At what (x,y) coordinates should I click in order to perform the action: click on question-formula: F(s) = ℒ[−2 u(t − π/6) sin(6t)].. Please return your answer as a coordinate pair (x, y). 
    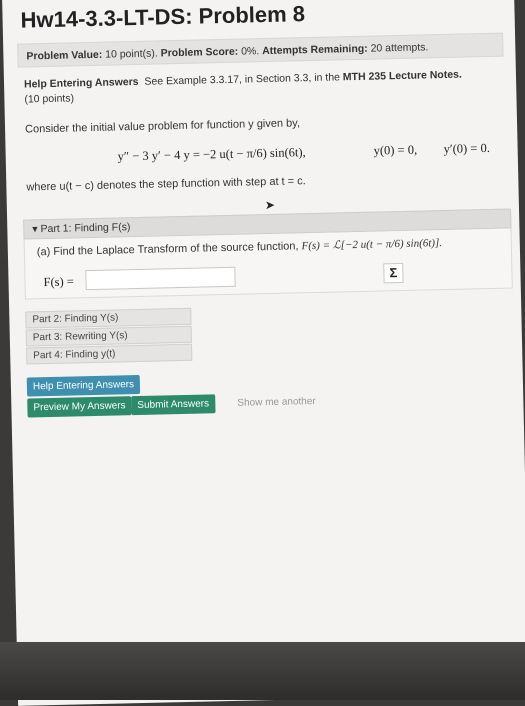
    Looking at the image, I should click on (372, 245).